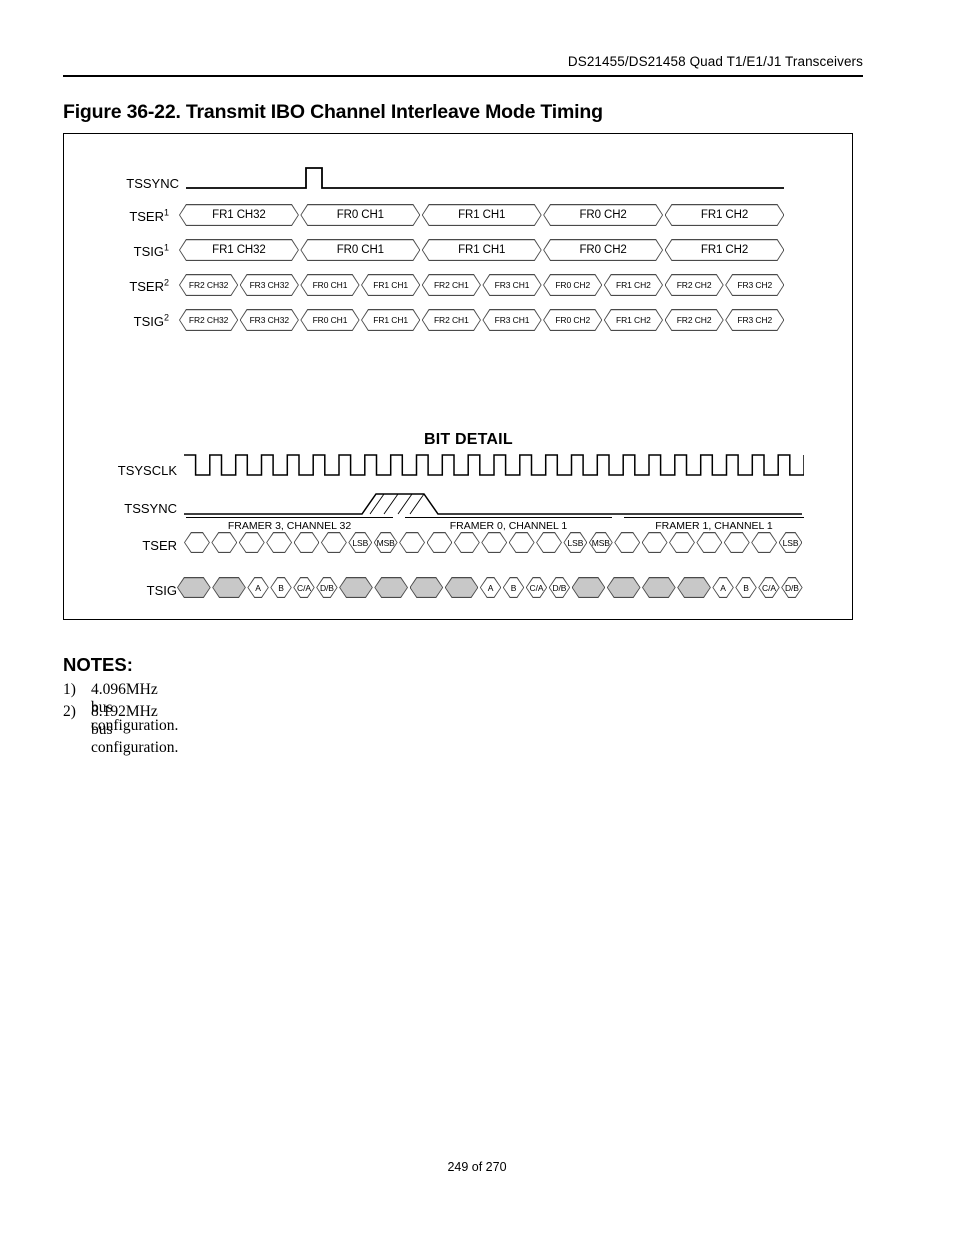 This screenshot has height=1235, width=954. Describe the element at coordinates (149, 285) in the screenshot. I see `signal-label-tser-2: TSER2` at that location.